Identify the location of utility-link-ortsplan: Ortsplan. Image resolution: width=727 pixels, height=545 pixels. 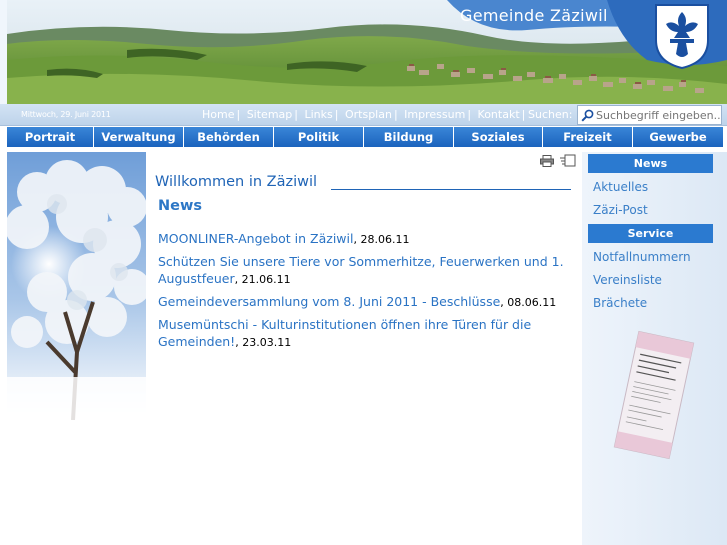
(368, 114).